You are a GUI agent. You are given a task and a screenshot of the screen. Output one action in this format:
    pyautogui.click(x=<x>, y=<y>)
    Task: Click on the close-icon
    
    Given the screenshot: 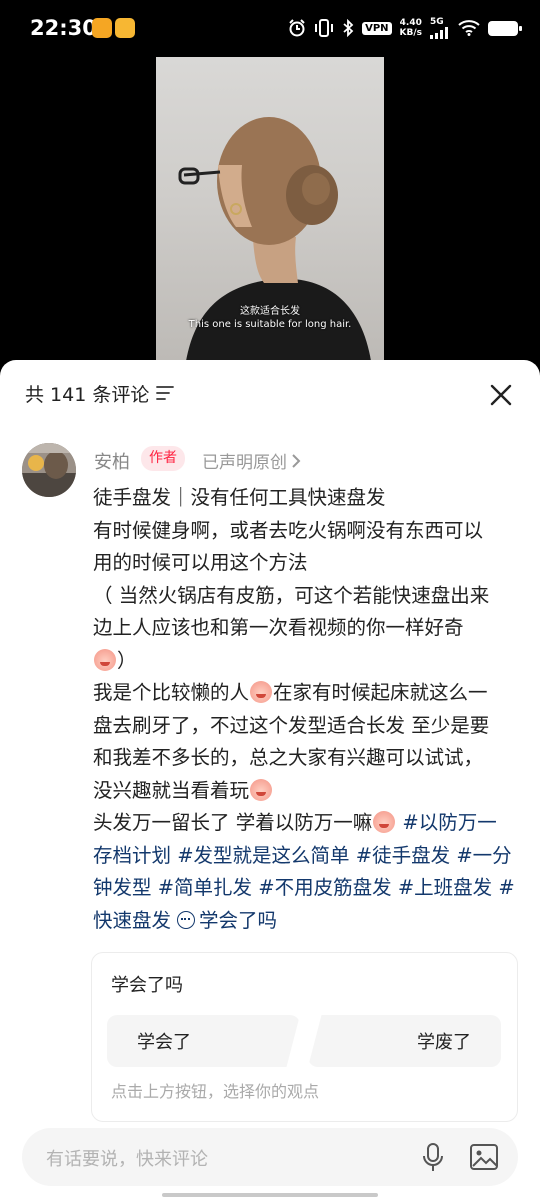 What is the action you would take?
    pyautogui.click(x=501, y=395)
    